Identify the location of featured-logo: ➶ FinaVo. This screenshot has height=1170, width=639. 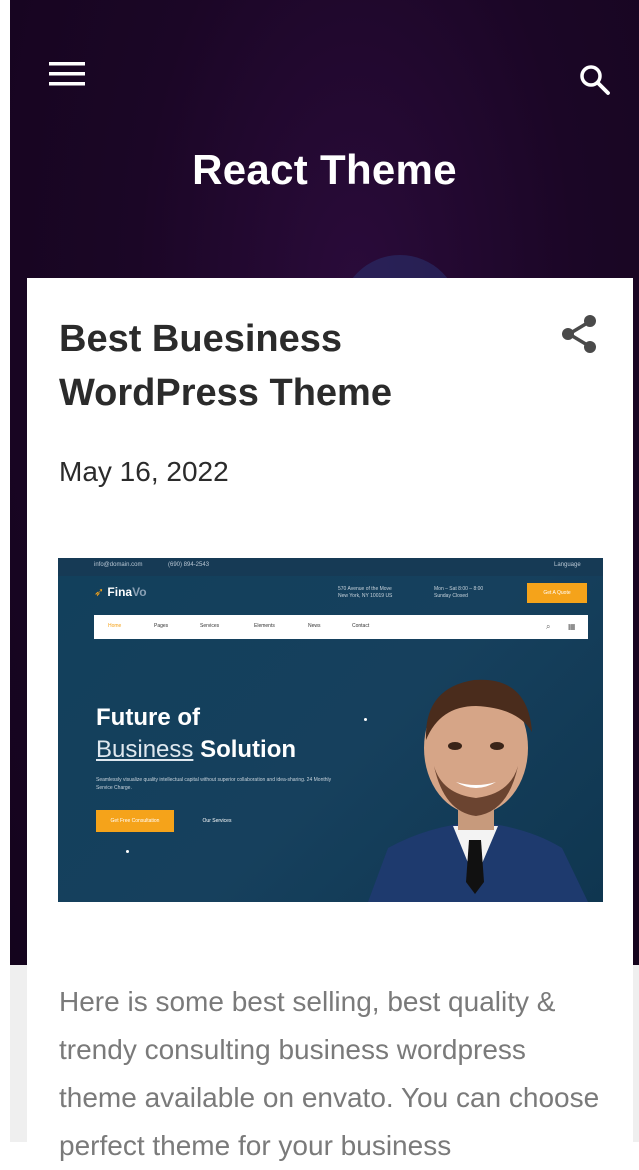
(120, 592).